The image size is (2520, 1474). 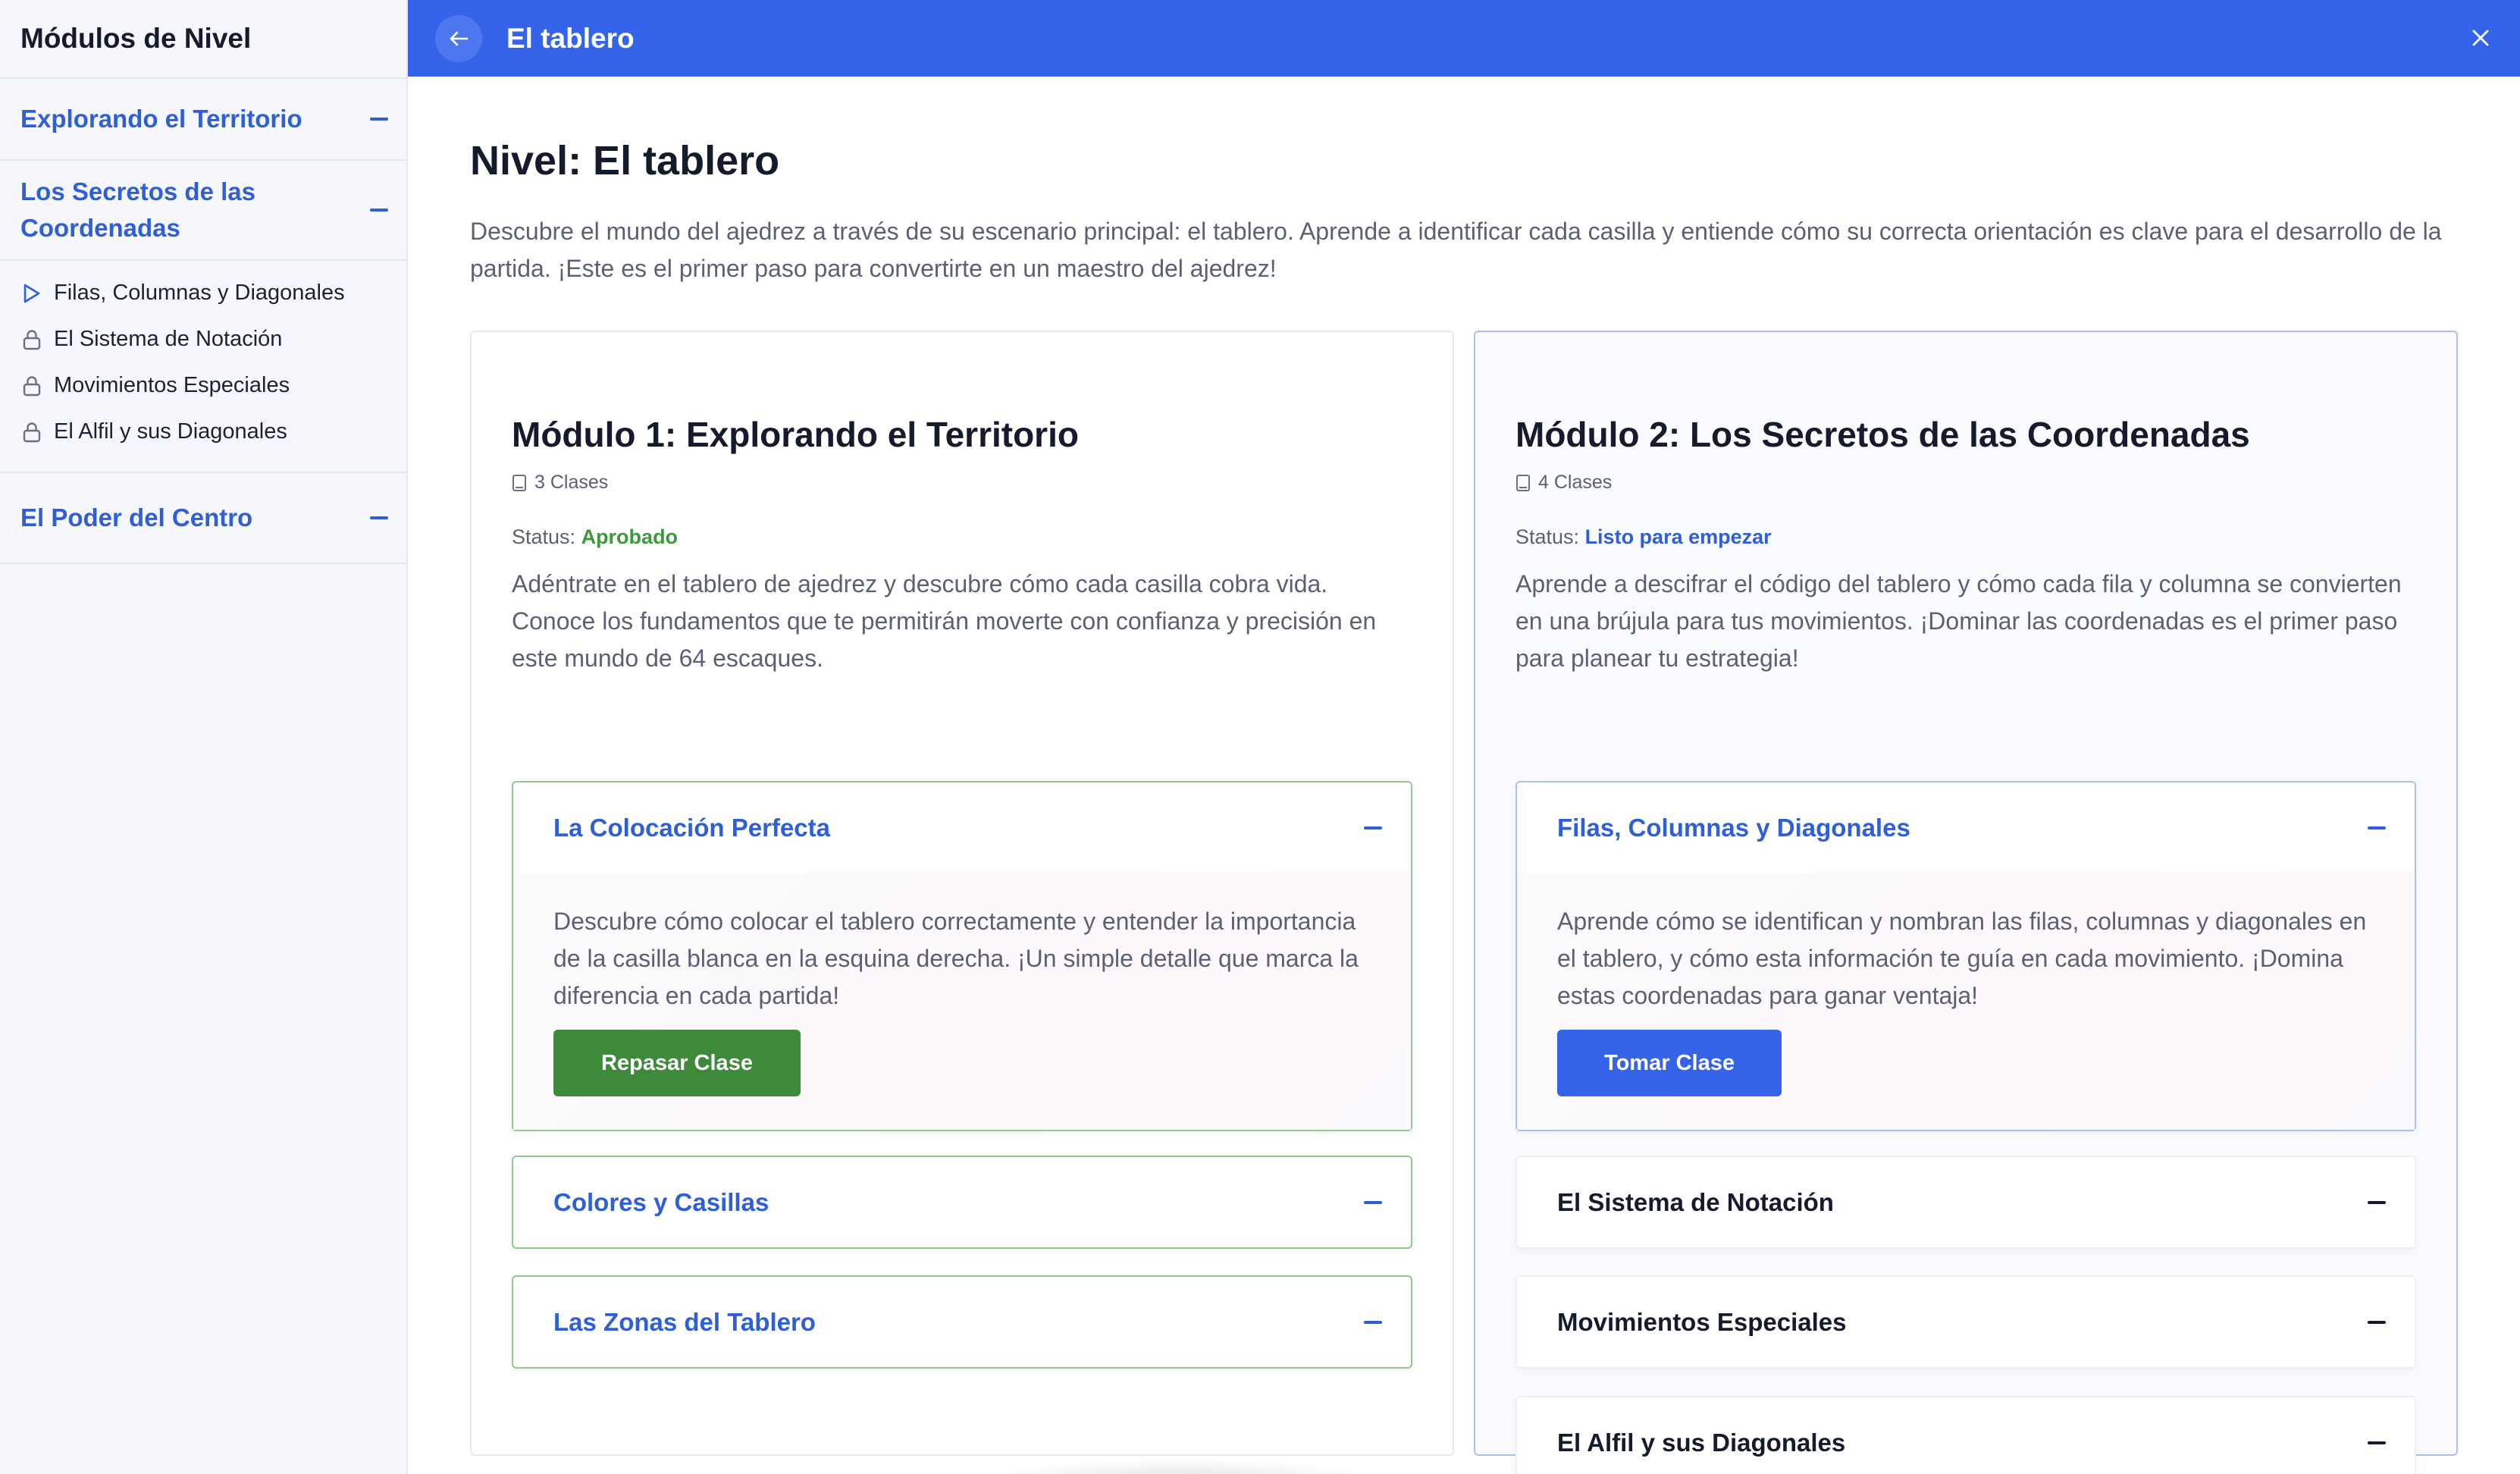 What do you see at coordinates (570, 38) in the screenshot?
I see `header-title: El tablero` at bounding box center [570, 38].